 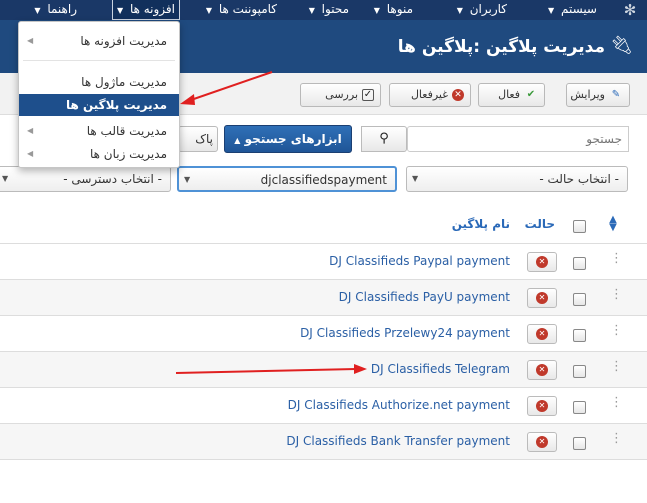 What do you see at coordinates (237, 140) in the screenshot?
I see `caret-up-icon: ▲` at bounding box center [237, 140].